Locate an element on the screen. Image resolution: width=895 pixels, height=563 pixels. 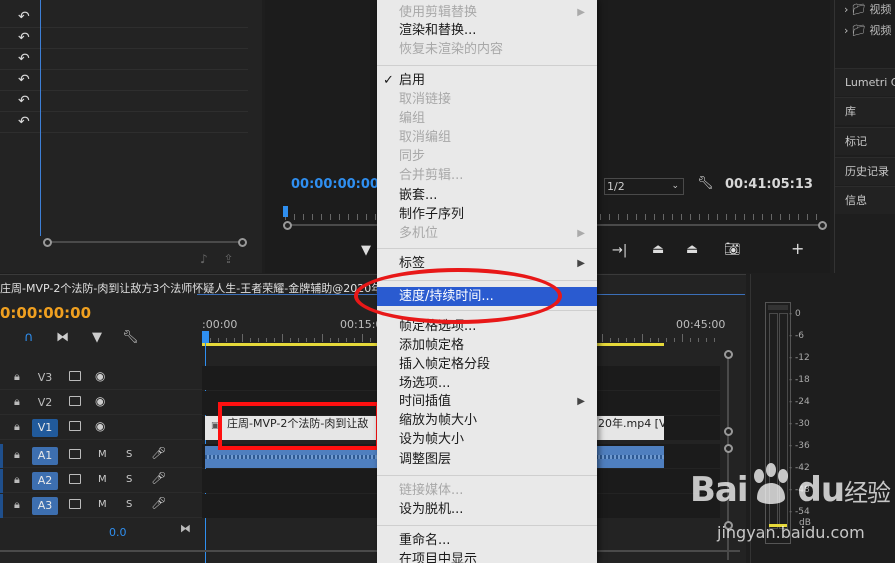
track-name: A3 is located at coordinates (45, 506).